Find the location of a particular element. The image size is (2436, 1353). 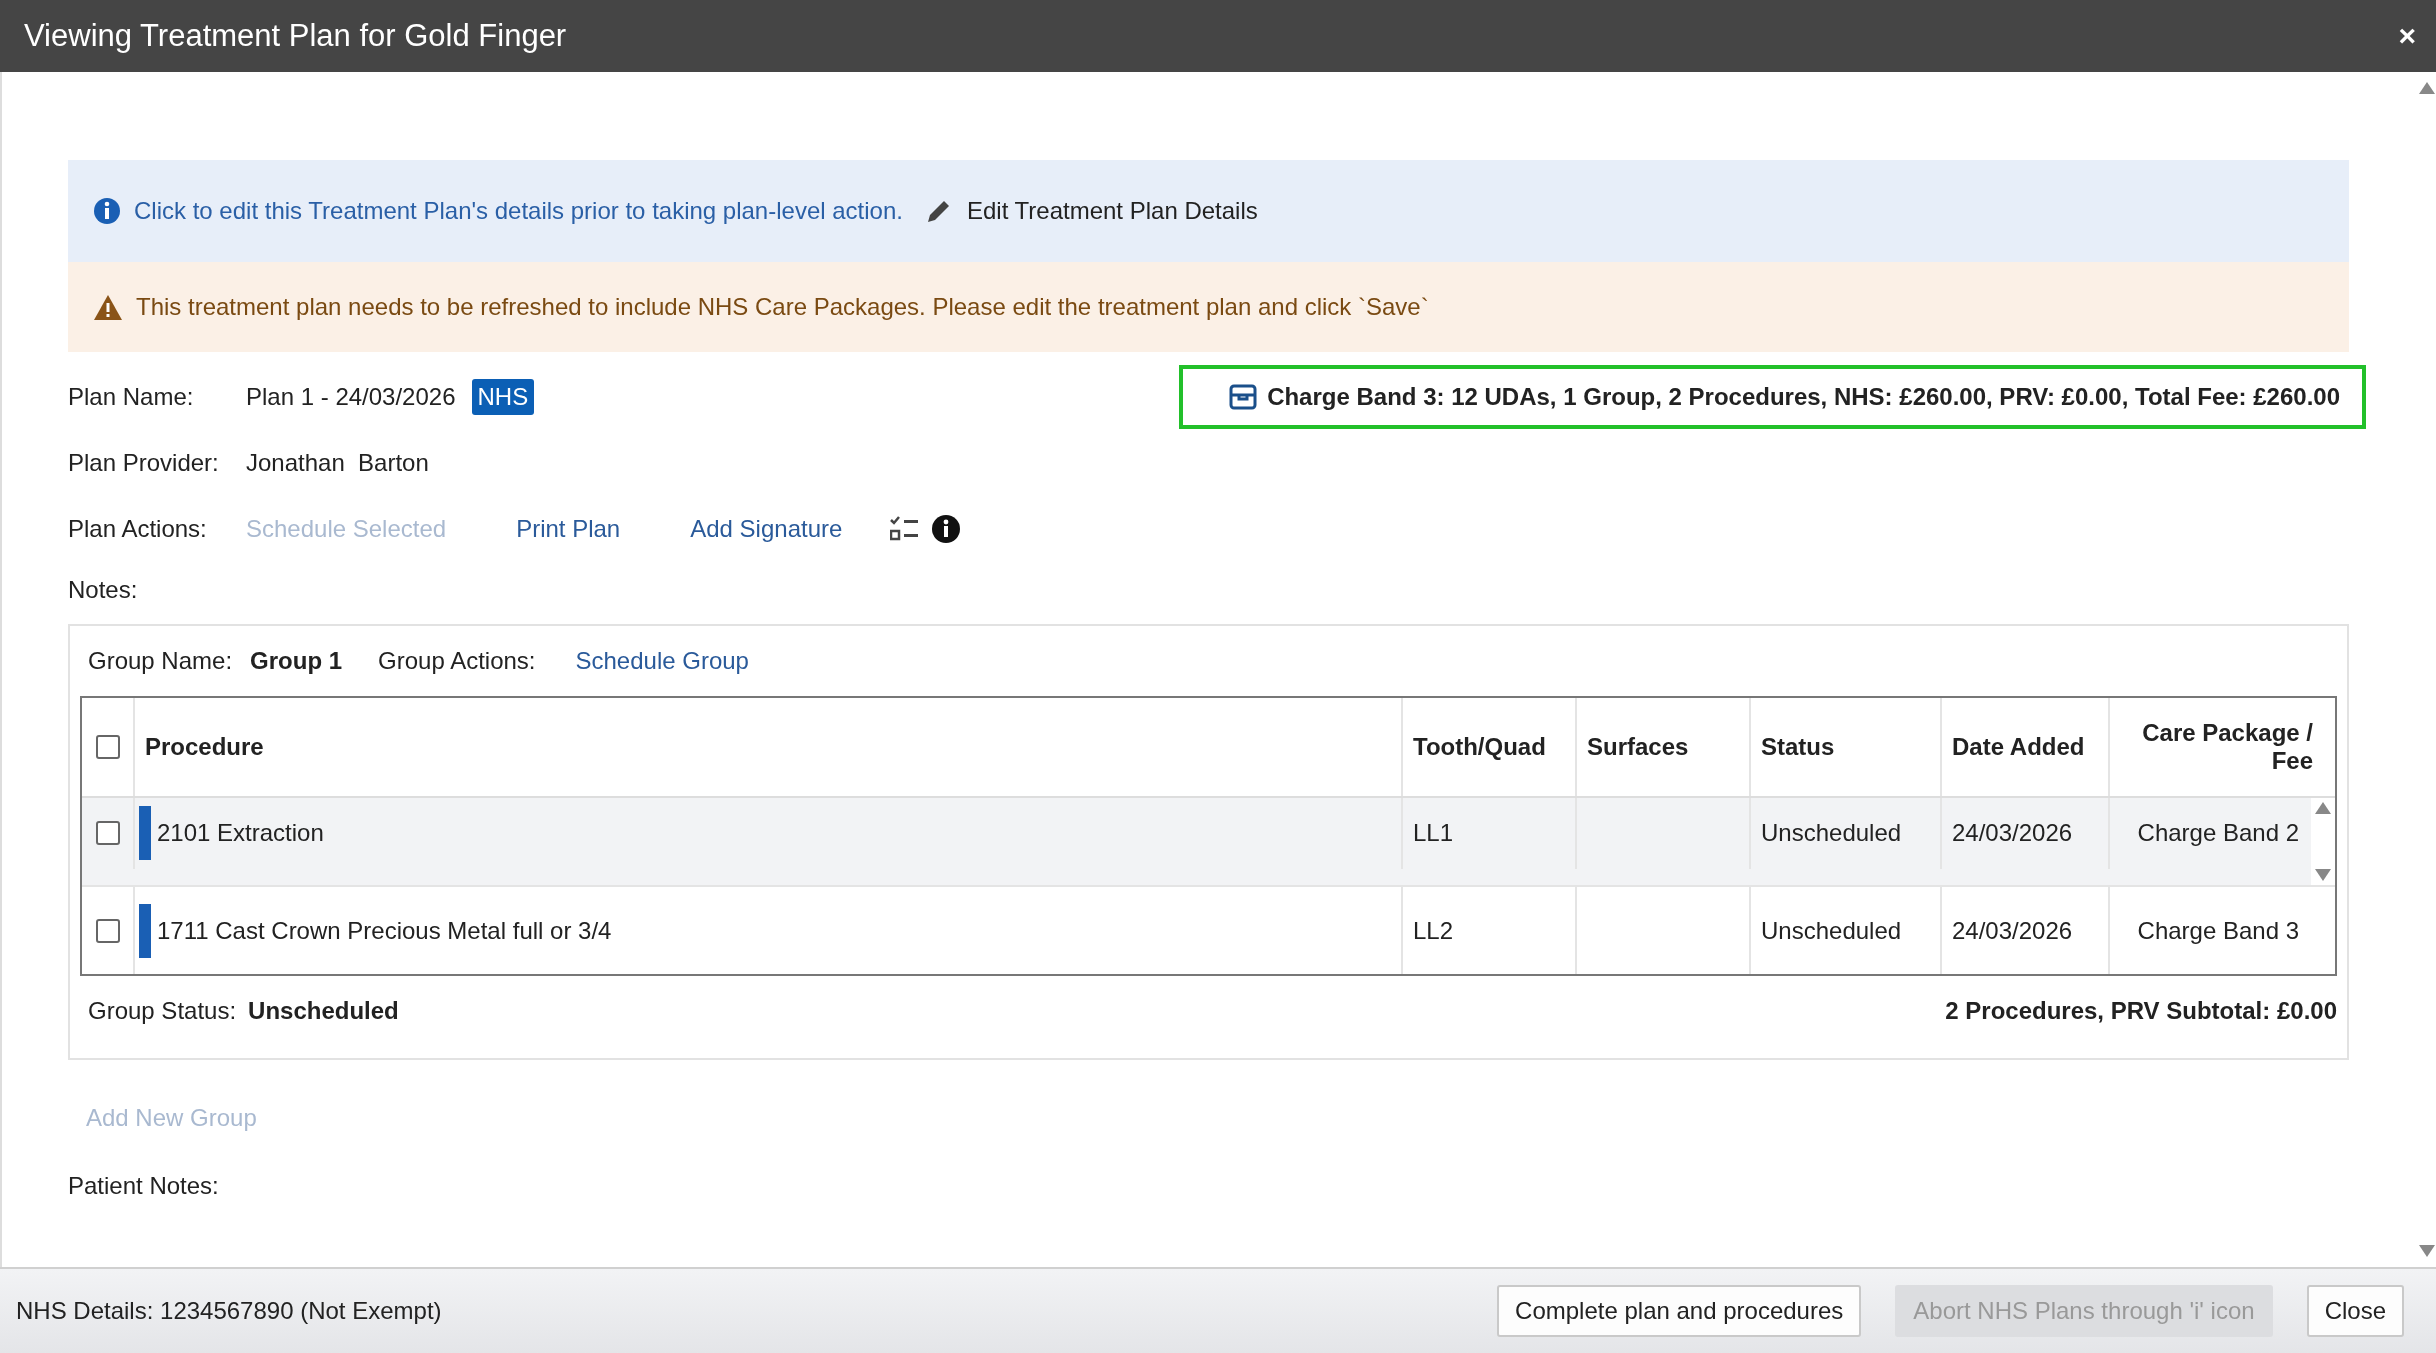

select-all-checkbox is located at coordinates (107, 747).